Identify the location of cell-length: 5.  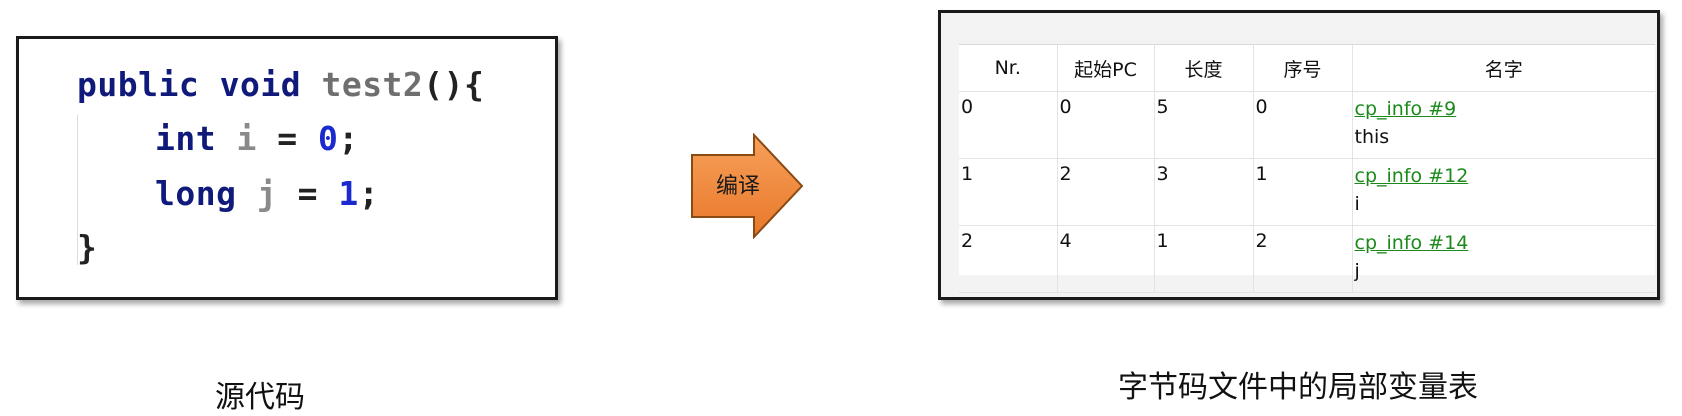
(1204, 125).